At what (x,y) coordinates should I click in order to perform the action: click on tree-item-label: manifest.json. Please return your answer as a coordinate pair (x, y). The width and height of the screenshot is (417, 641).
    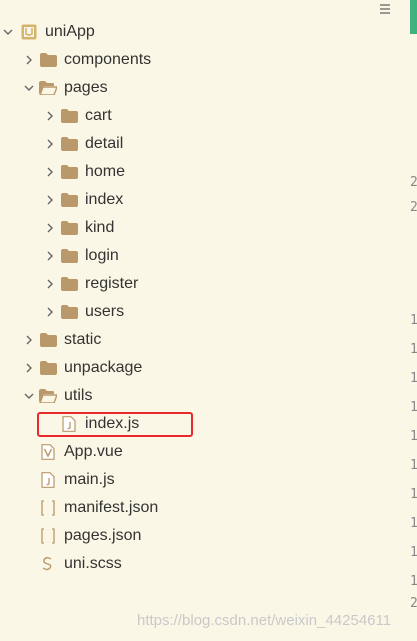
    Looking at the image, I should click on (111, 507).